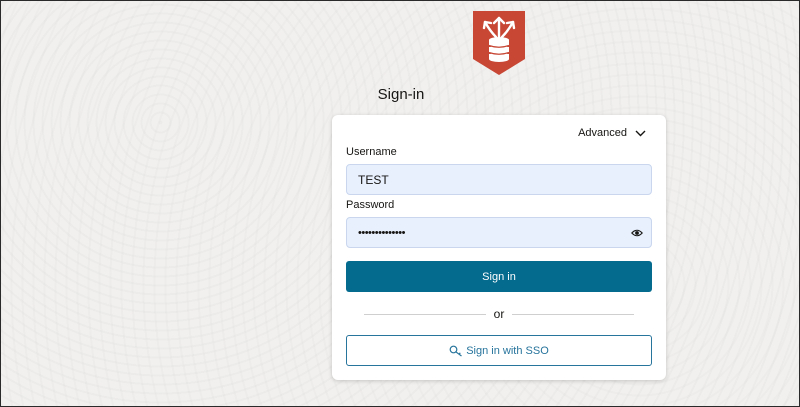 Image resolution: width=800 pixels, height=407 pixels. I want to click on sign-in-button: Sign in, so click(499, 276).